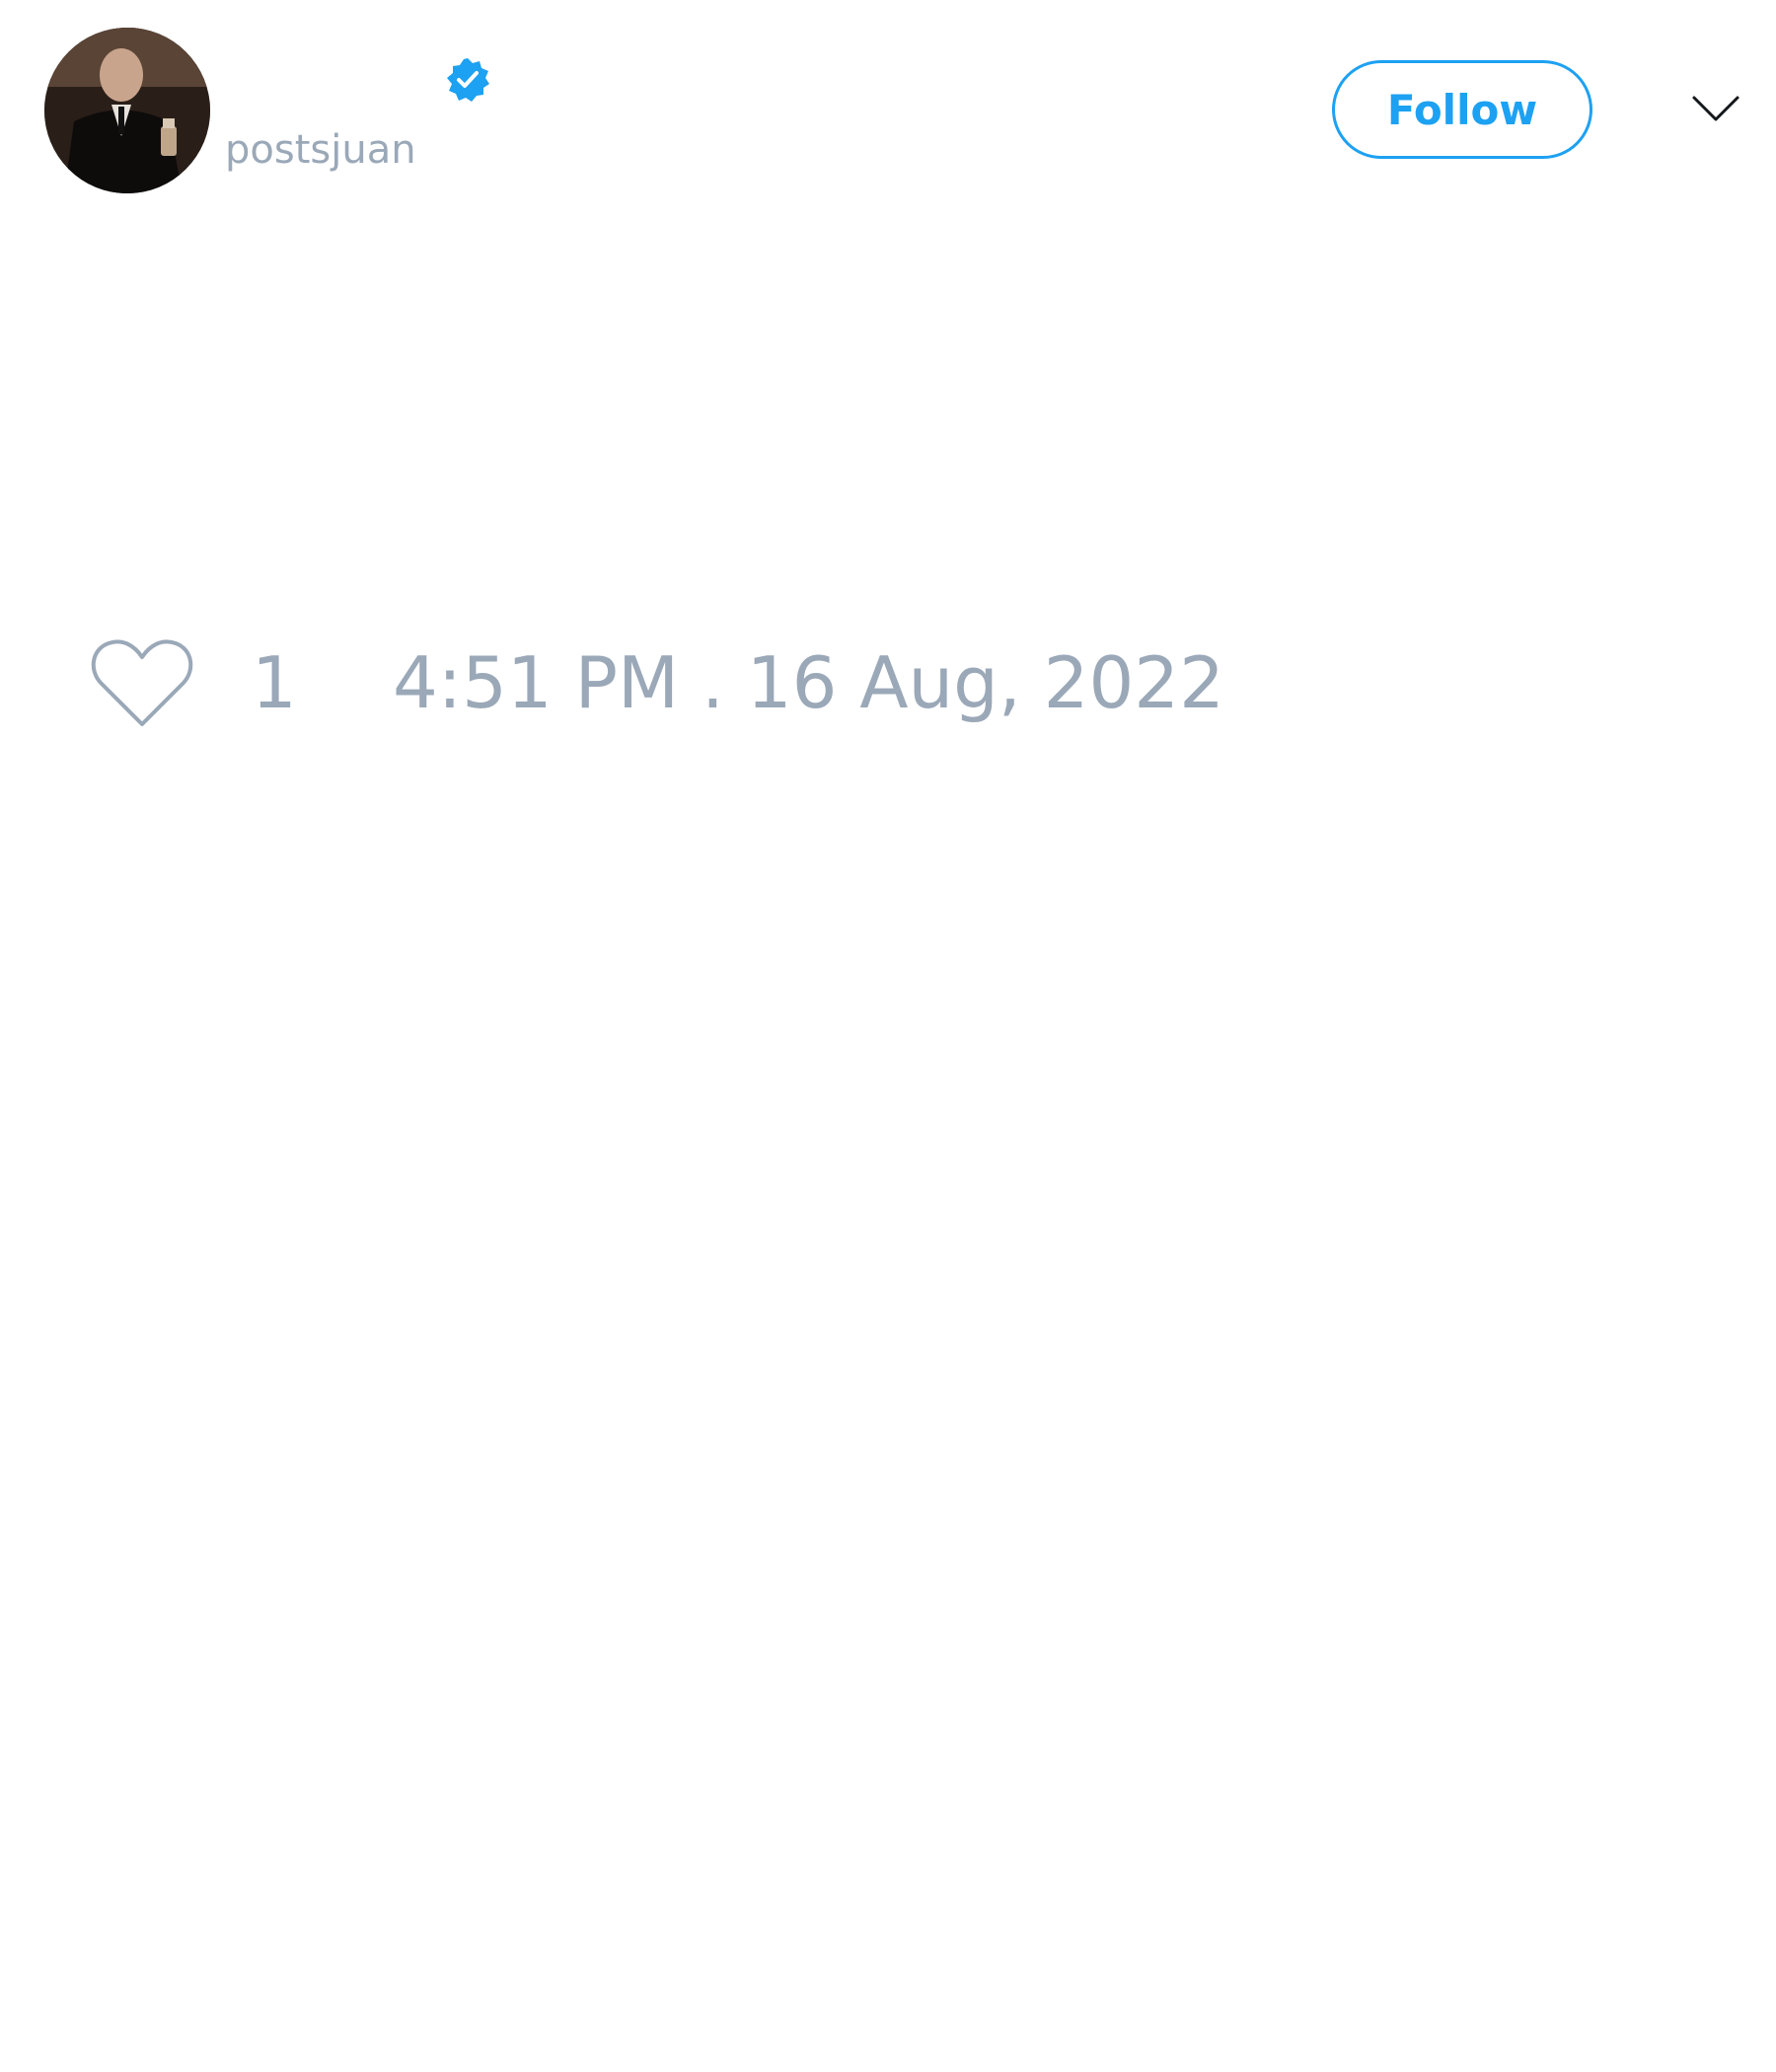 Image resolution: width=1776 pixels, height=2072 pixels. I want to click on like-count: 1, so click(274, 683).